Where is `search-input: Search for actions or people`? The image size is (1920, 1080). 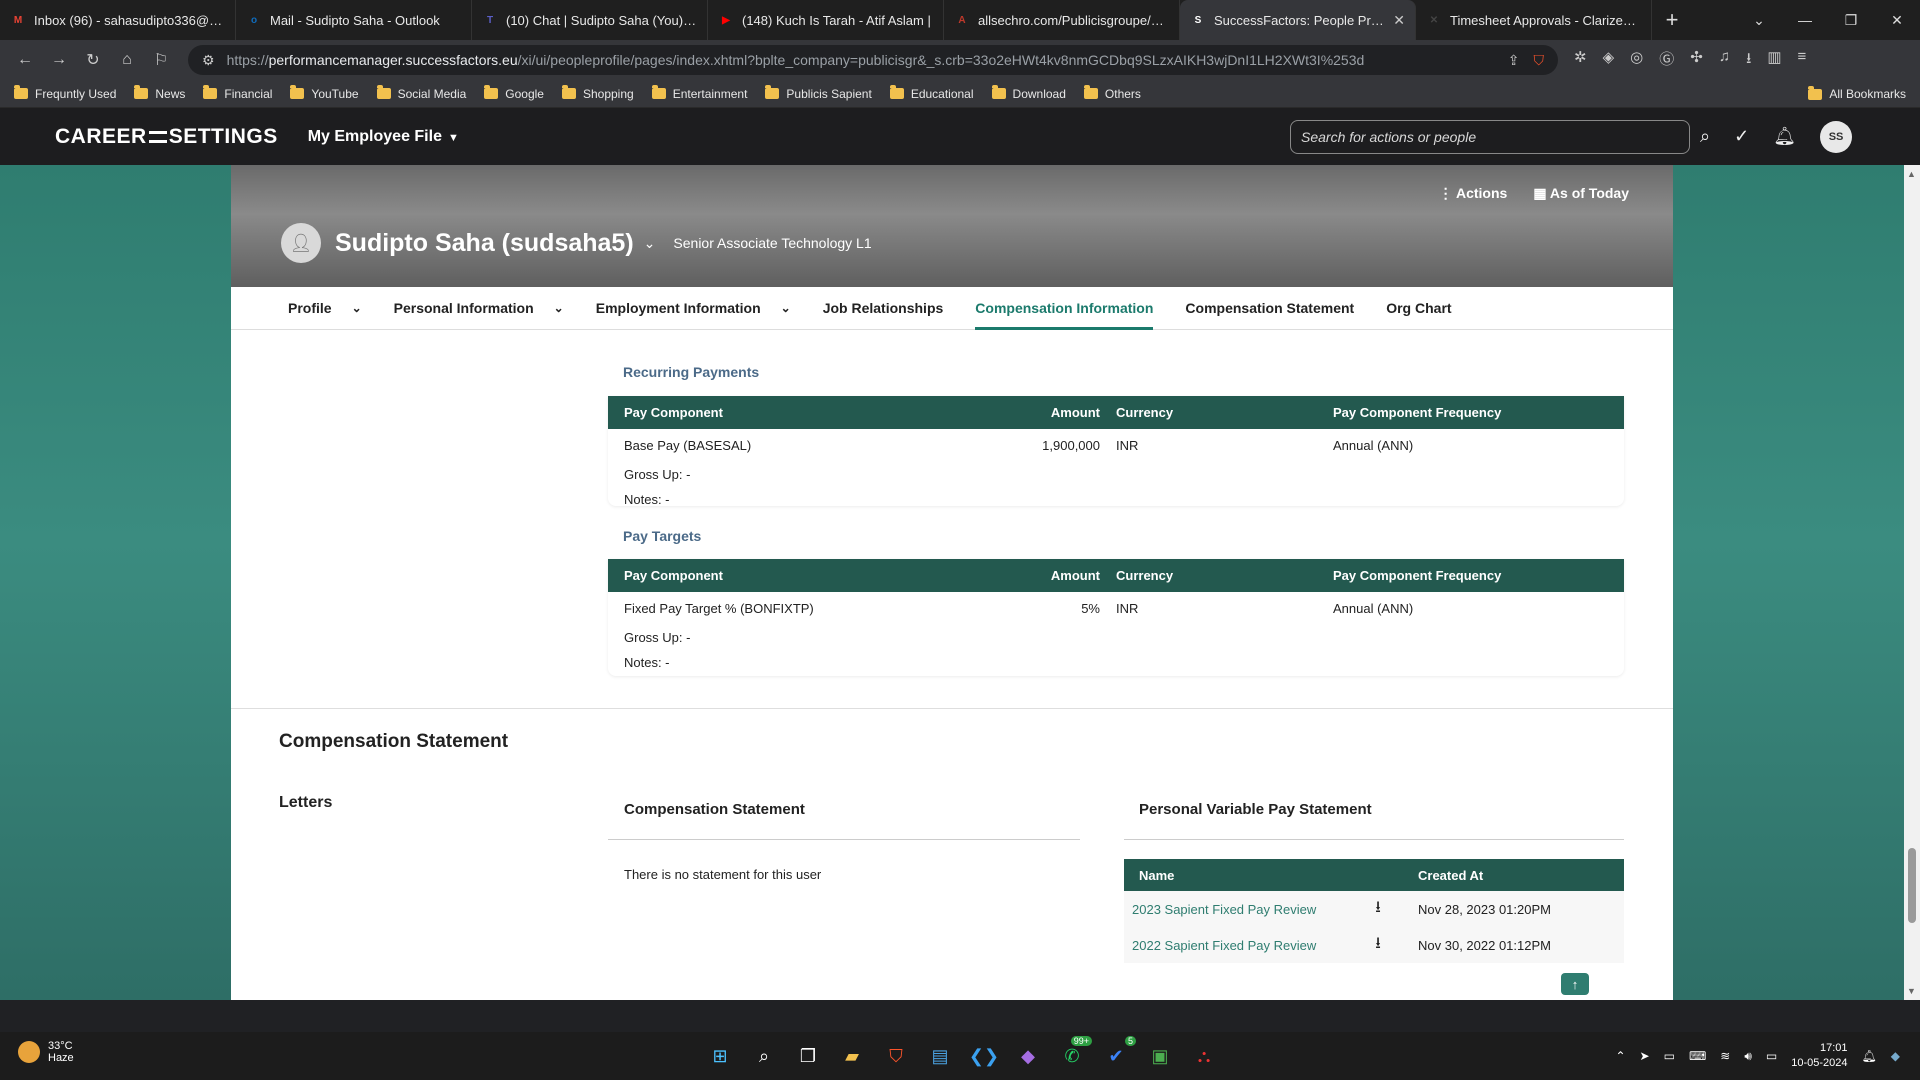
search-input: Search for actions or people is located at coordinates (1490, 137).